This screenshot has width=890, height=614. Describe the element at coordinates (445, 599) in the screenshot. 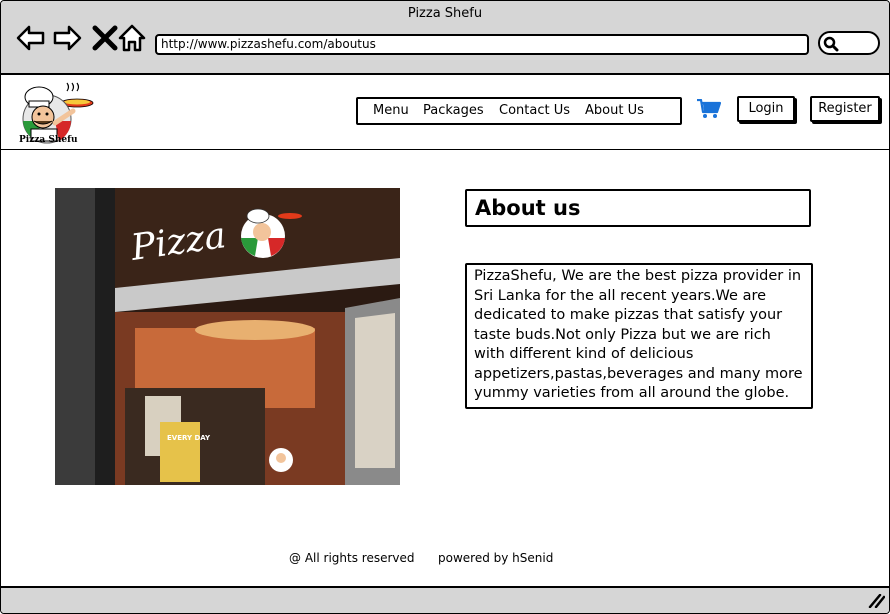

I see `status-bar` at that location.